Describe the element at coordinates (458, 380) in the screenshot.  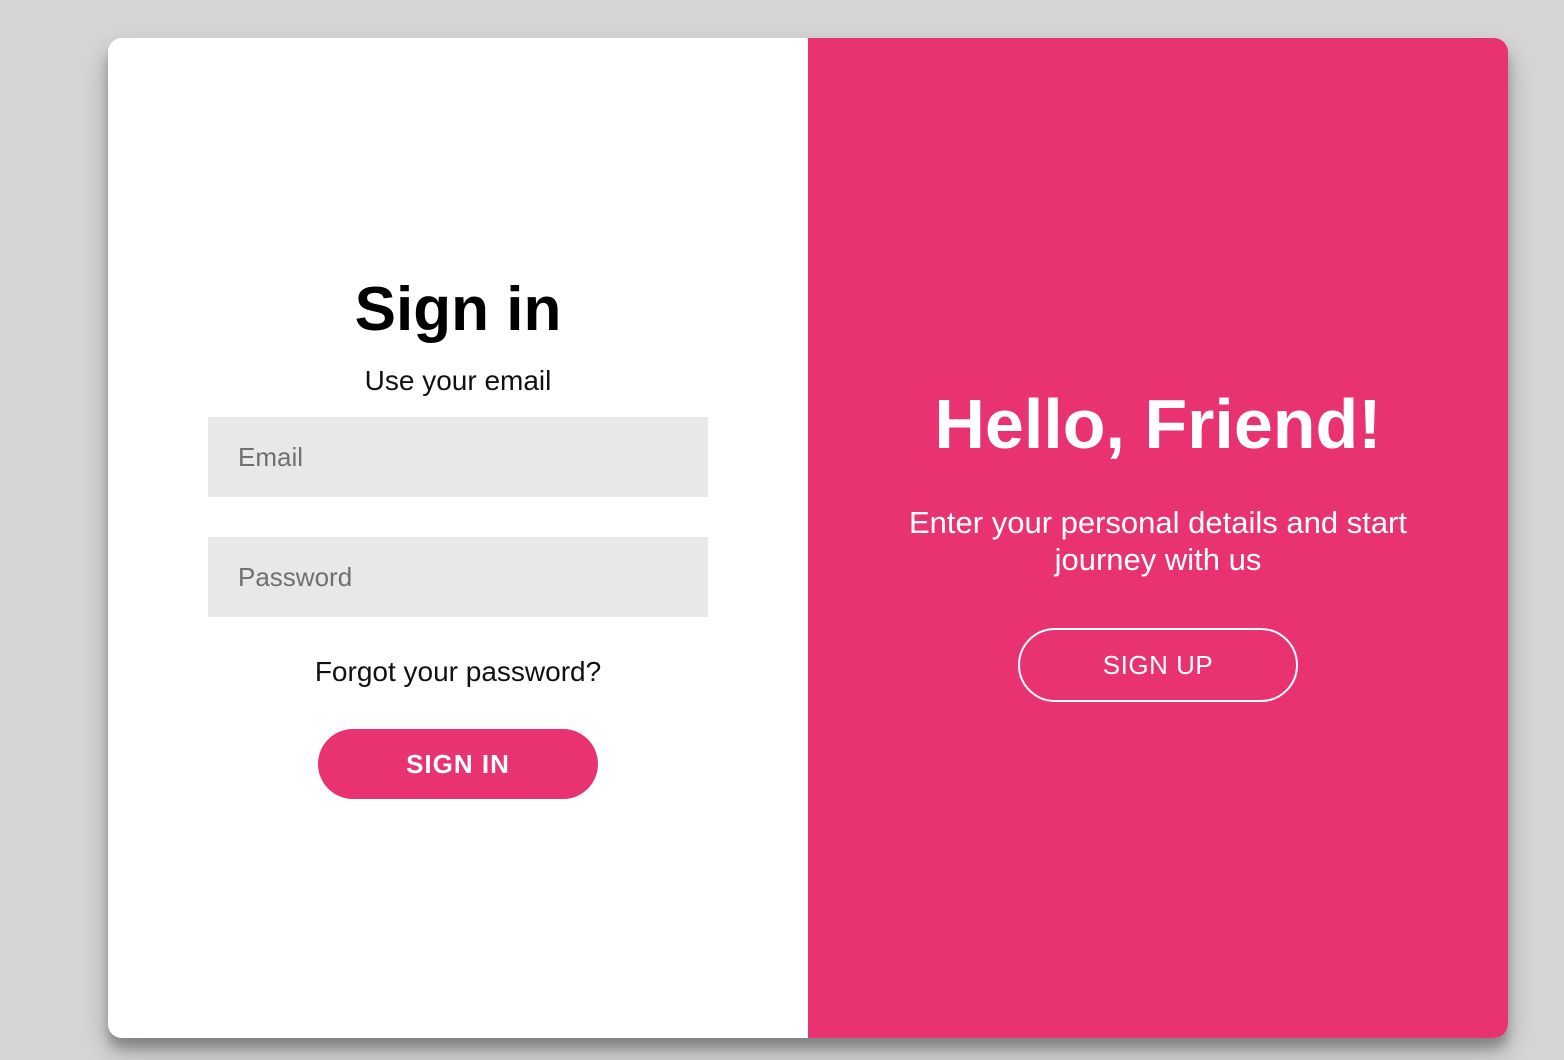
I see `sign-in-subtitle: Use your email` at that location.